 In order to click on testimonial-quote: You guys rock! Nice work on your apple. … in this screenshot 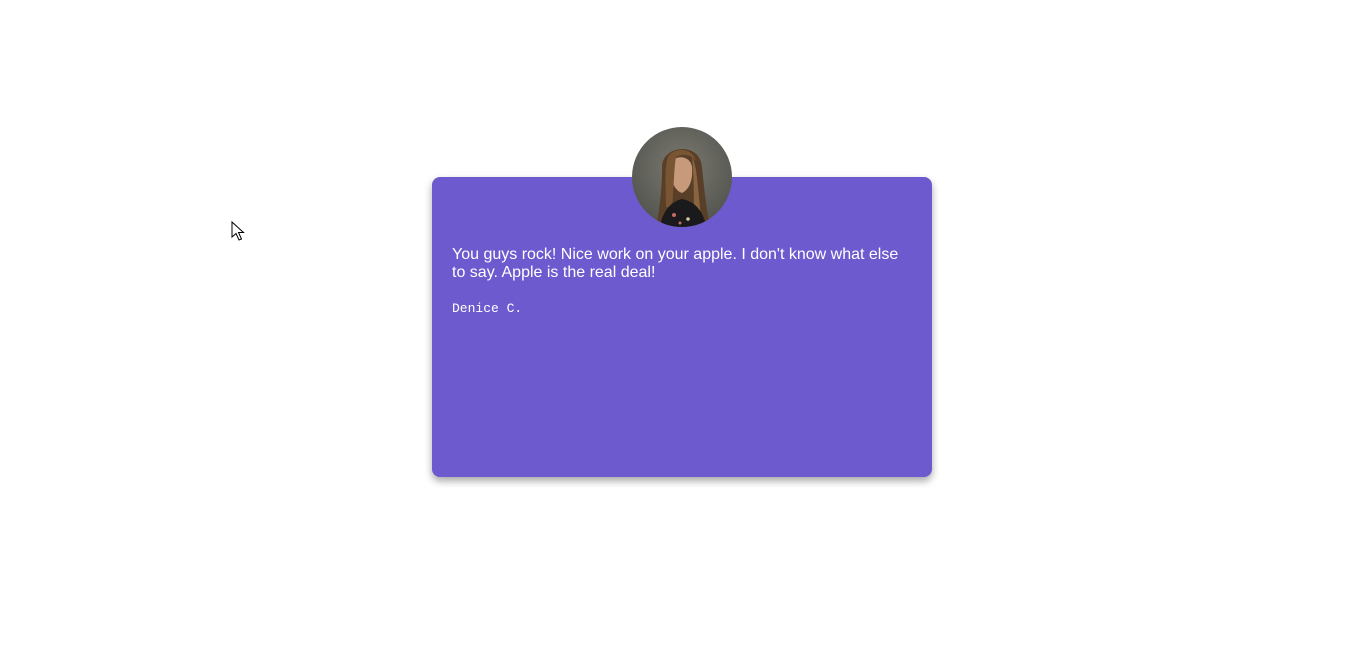, I will do `click(675, 263)`.